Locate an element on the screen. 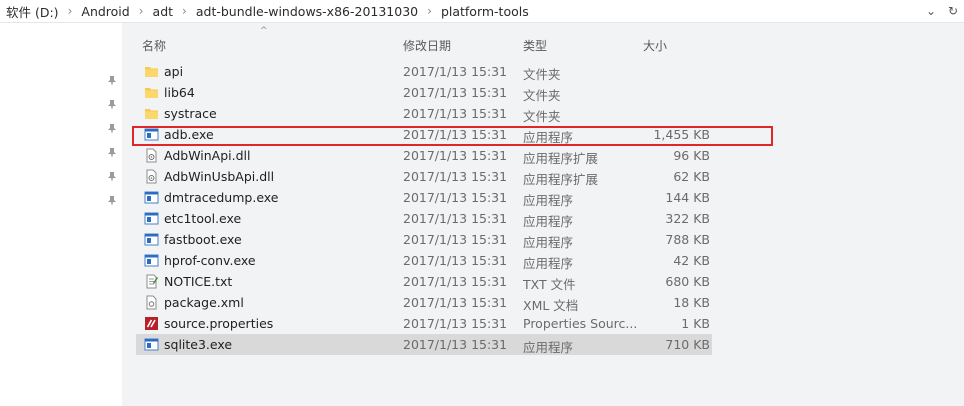  history-dropdown-button: ⌄ is located at coordinates (931, 11).